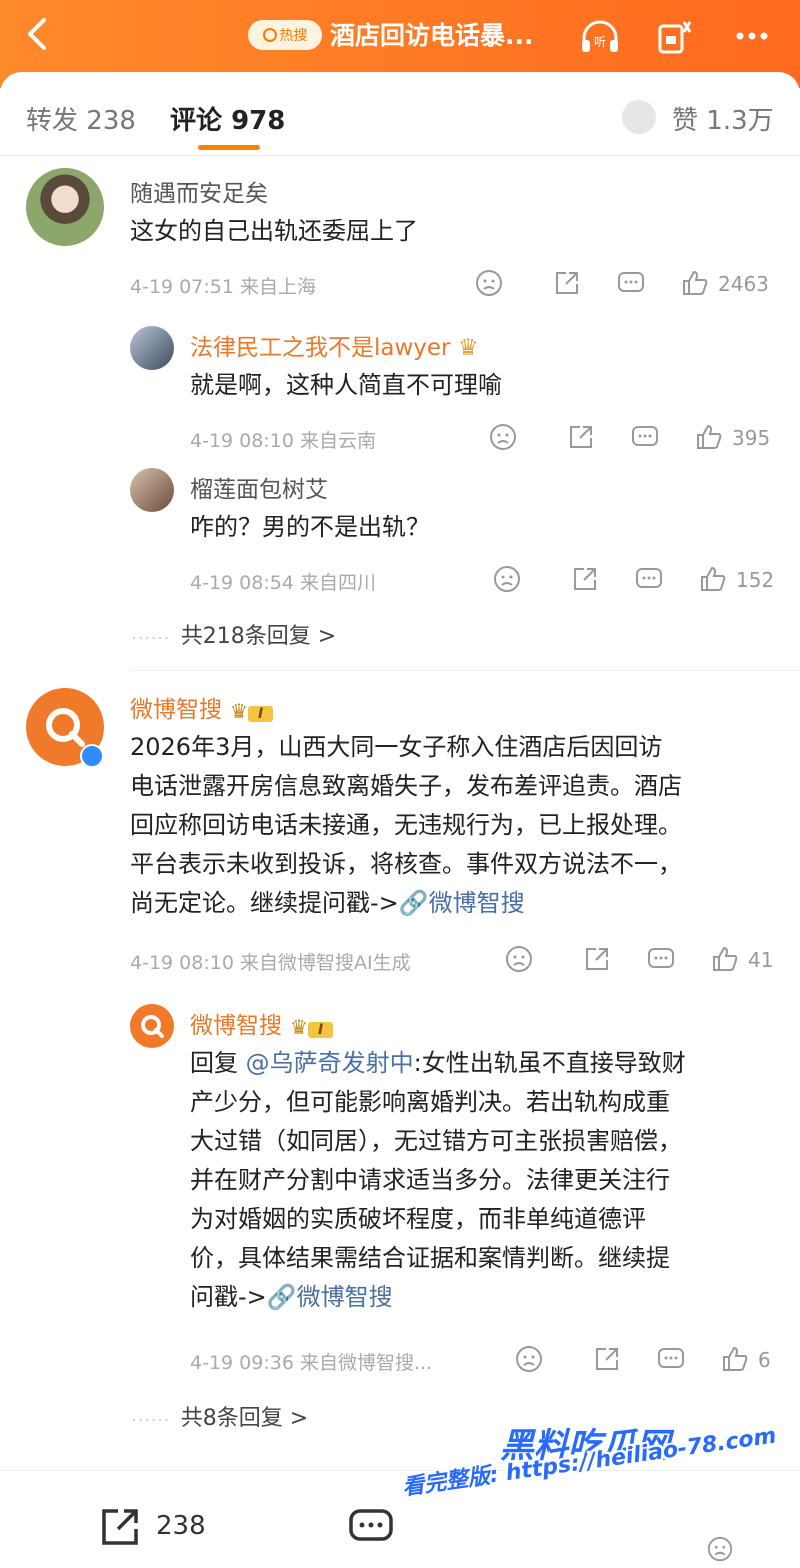  What do you see at coordinates (181, 1526) in the screenshot?
I see `repost-count: 238` at bounding box center [181, 1526].